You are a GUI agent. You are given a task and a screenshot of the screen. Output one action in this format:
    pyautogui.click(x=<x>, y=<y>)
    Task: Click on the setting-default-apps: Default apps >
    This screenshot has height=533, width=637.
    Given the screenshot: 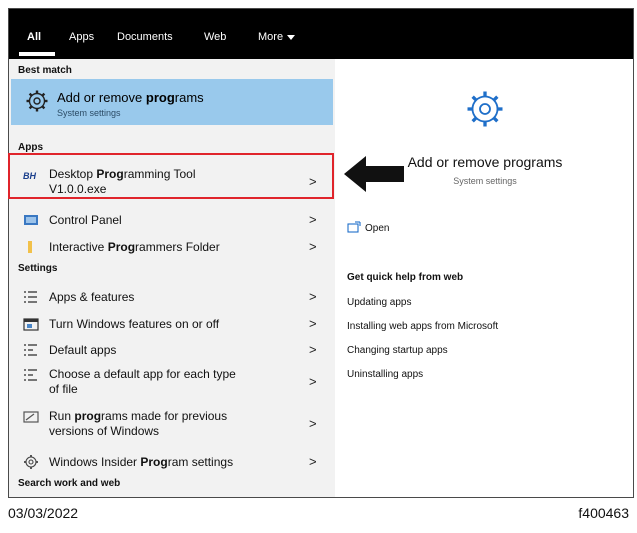 What is the action you would take?
    pyautogui.click(x=172, y=350)
    